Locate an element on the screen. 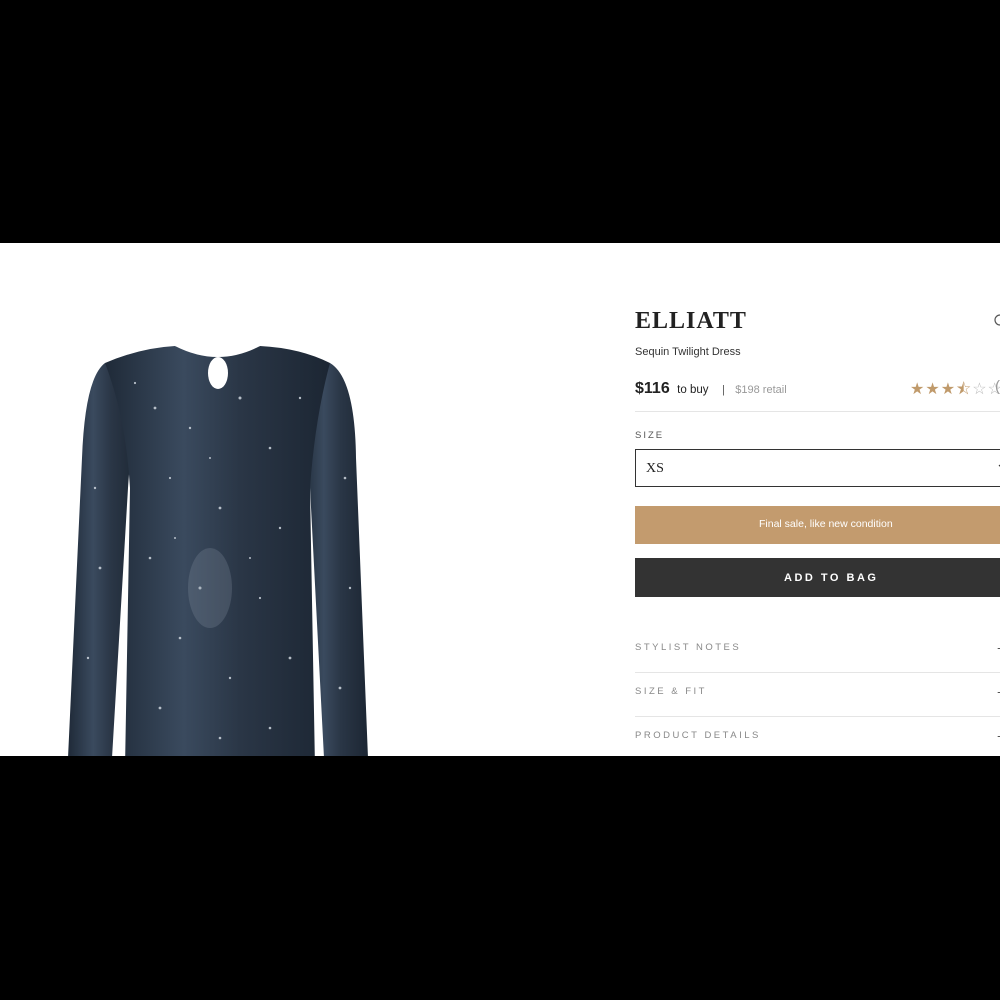 The image size is (1000, 1000). accordion-label: STYLIST NOTES is located at coordinates (688, 647).